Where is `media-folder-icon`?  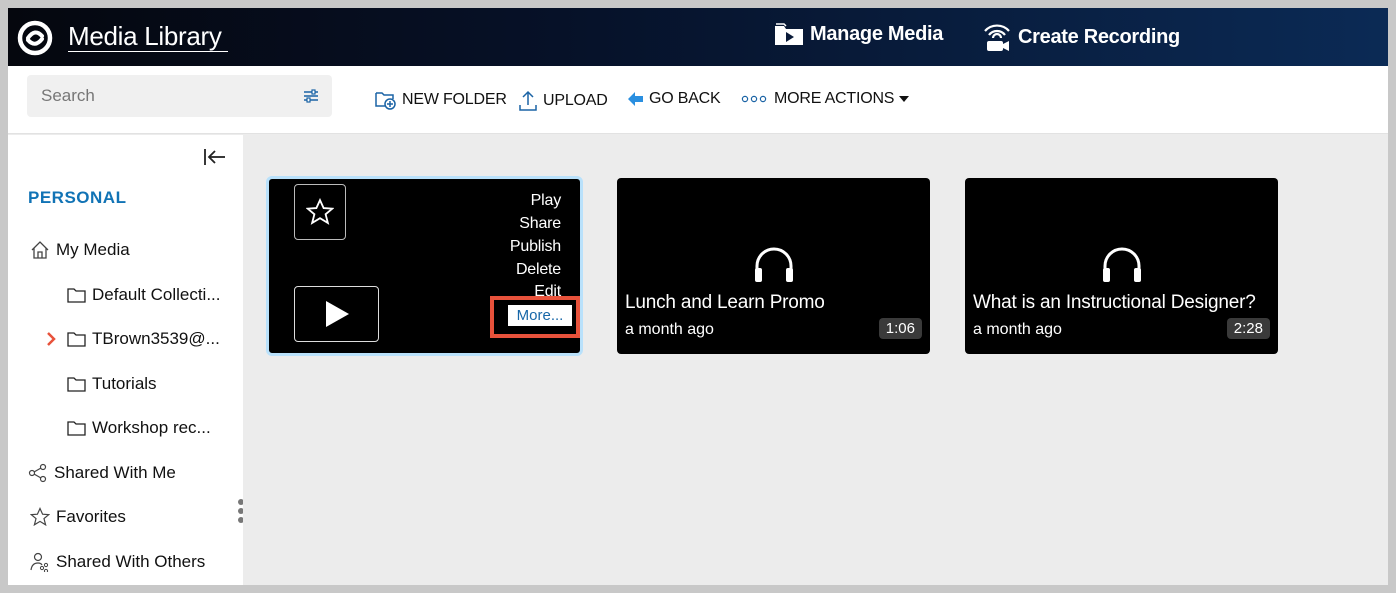
media-folder-icon is located at coordinates (789, 34).